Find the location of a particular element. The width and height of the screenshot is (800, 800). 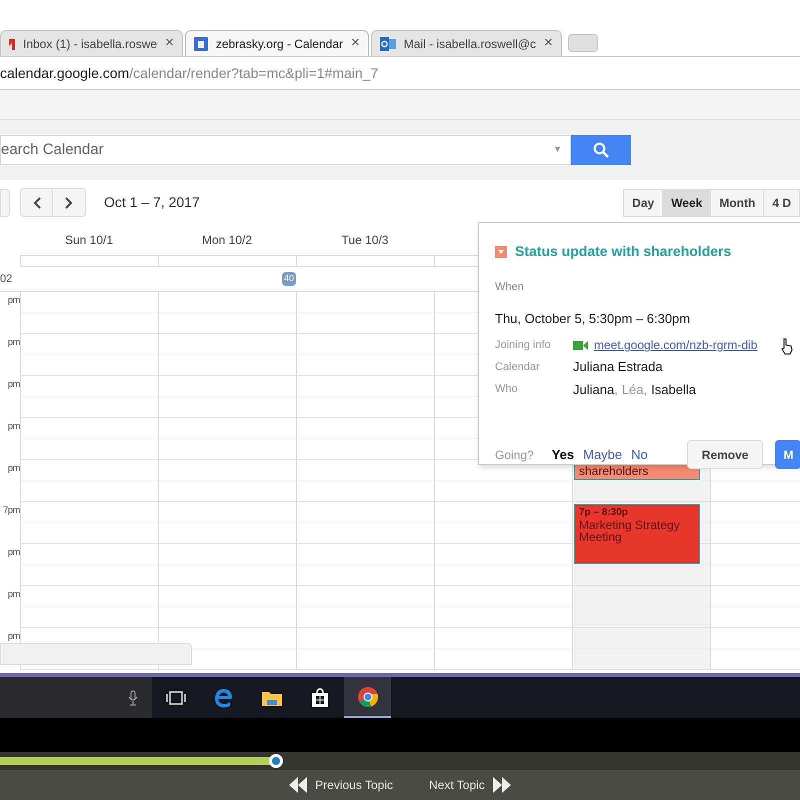

event-title: Status update with shareholders is located at coordinates (623, 251).